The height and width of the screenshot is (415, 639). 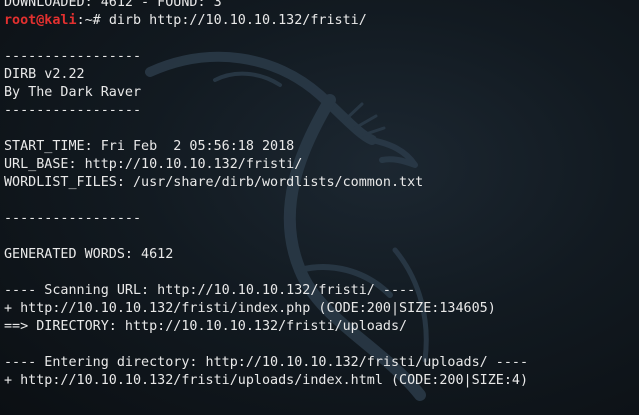 What do you see at coordinates (149, 146) in the screenshot?
I see `output-line: START_TIME: Fri Feb 2 05:56:18 2018` at bounding box center [149, 146].